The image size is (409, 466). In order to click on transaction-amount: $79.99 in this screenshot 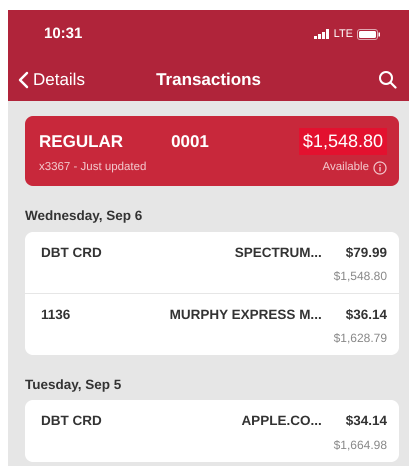, I will do `click(366, 253)`.